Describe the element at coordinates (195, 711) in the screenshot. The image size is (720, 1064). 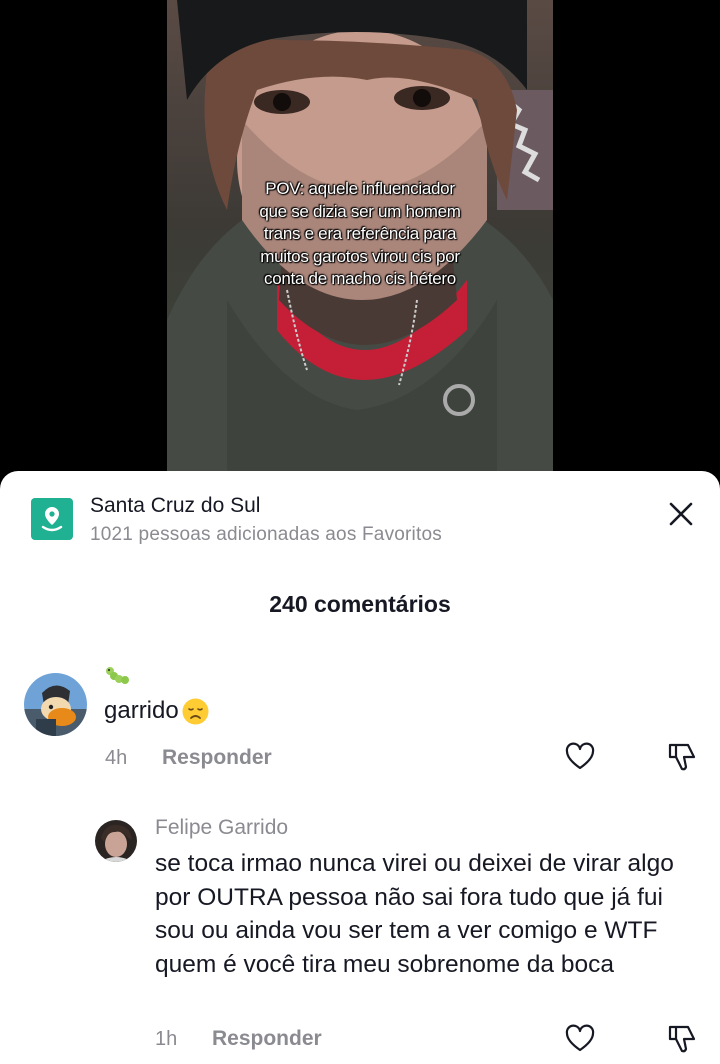
I see `disappointed-face-icon` at that location.